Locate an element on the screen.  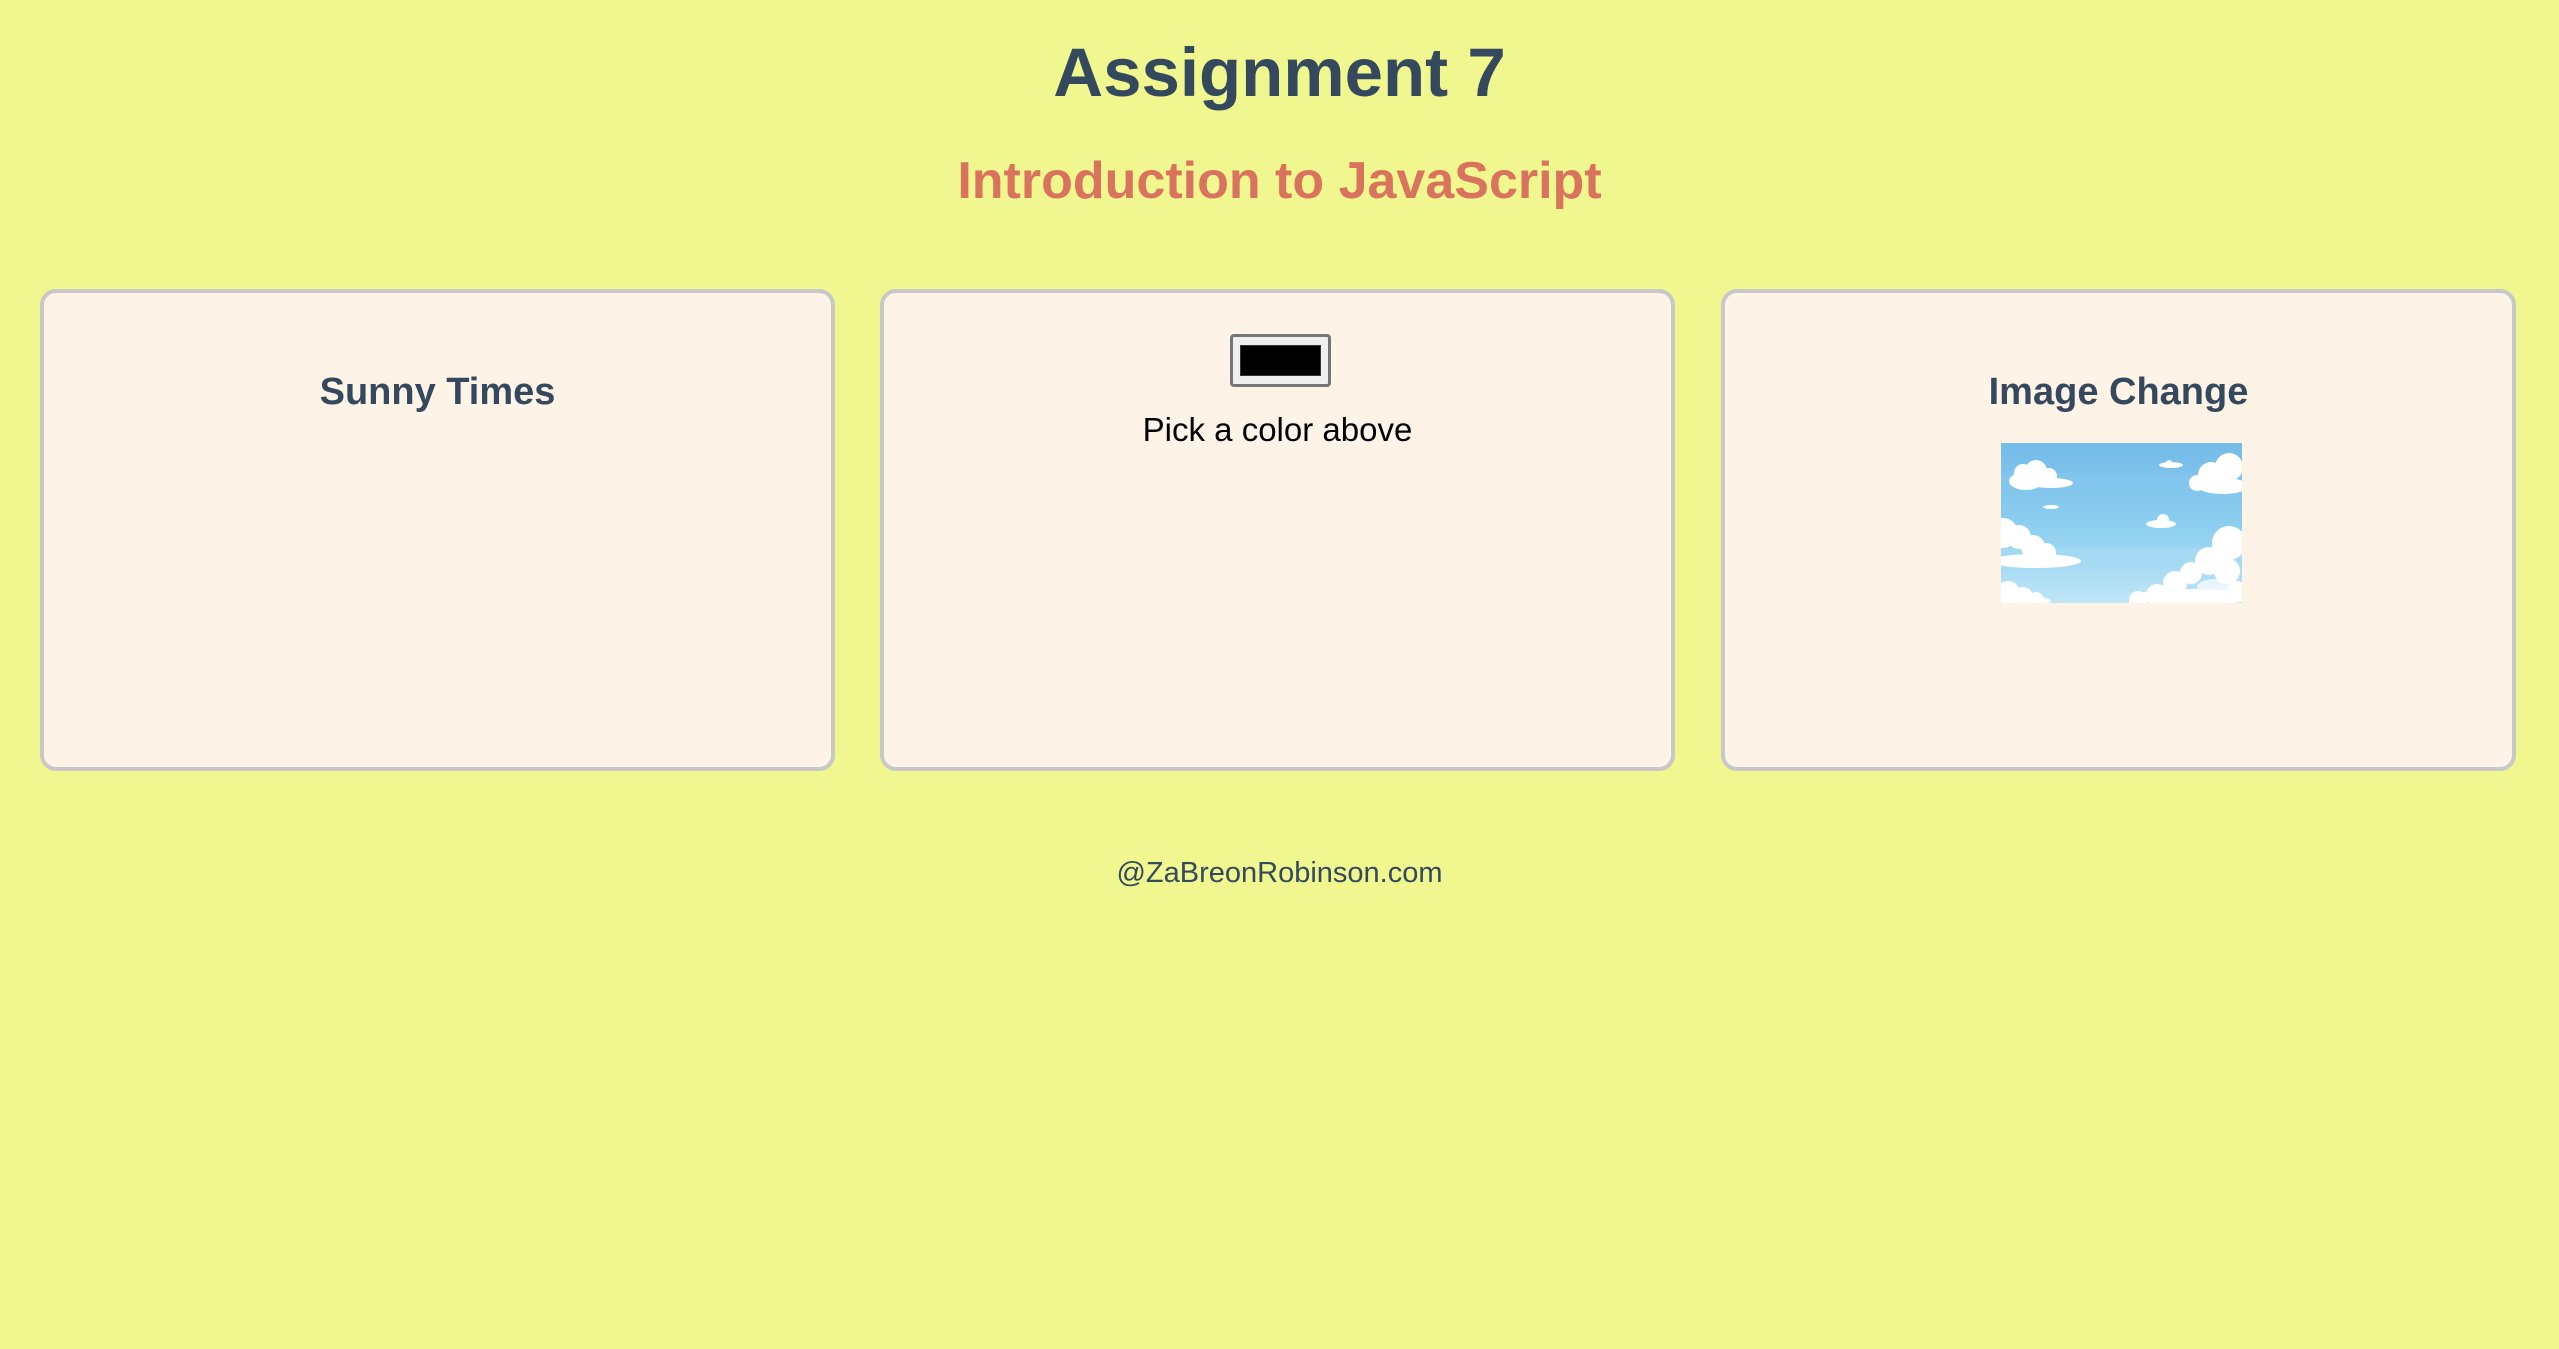
color-picker-card: Pick a color above is located at coordinates (1277, 530).